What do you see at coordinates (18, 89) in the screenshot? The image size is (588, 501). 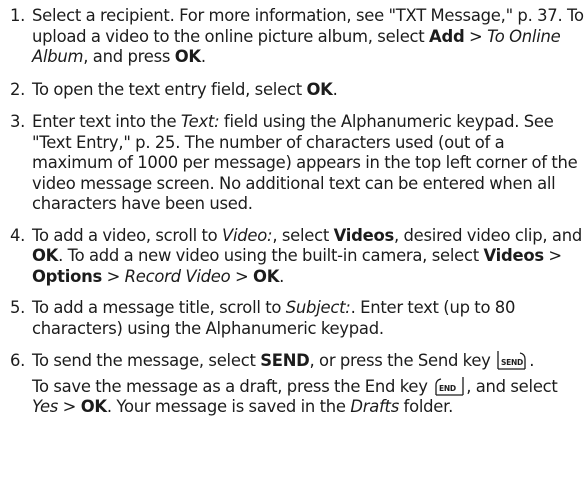 I see `step-number: 2.` at bounding box center [18, 89].